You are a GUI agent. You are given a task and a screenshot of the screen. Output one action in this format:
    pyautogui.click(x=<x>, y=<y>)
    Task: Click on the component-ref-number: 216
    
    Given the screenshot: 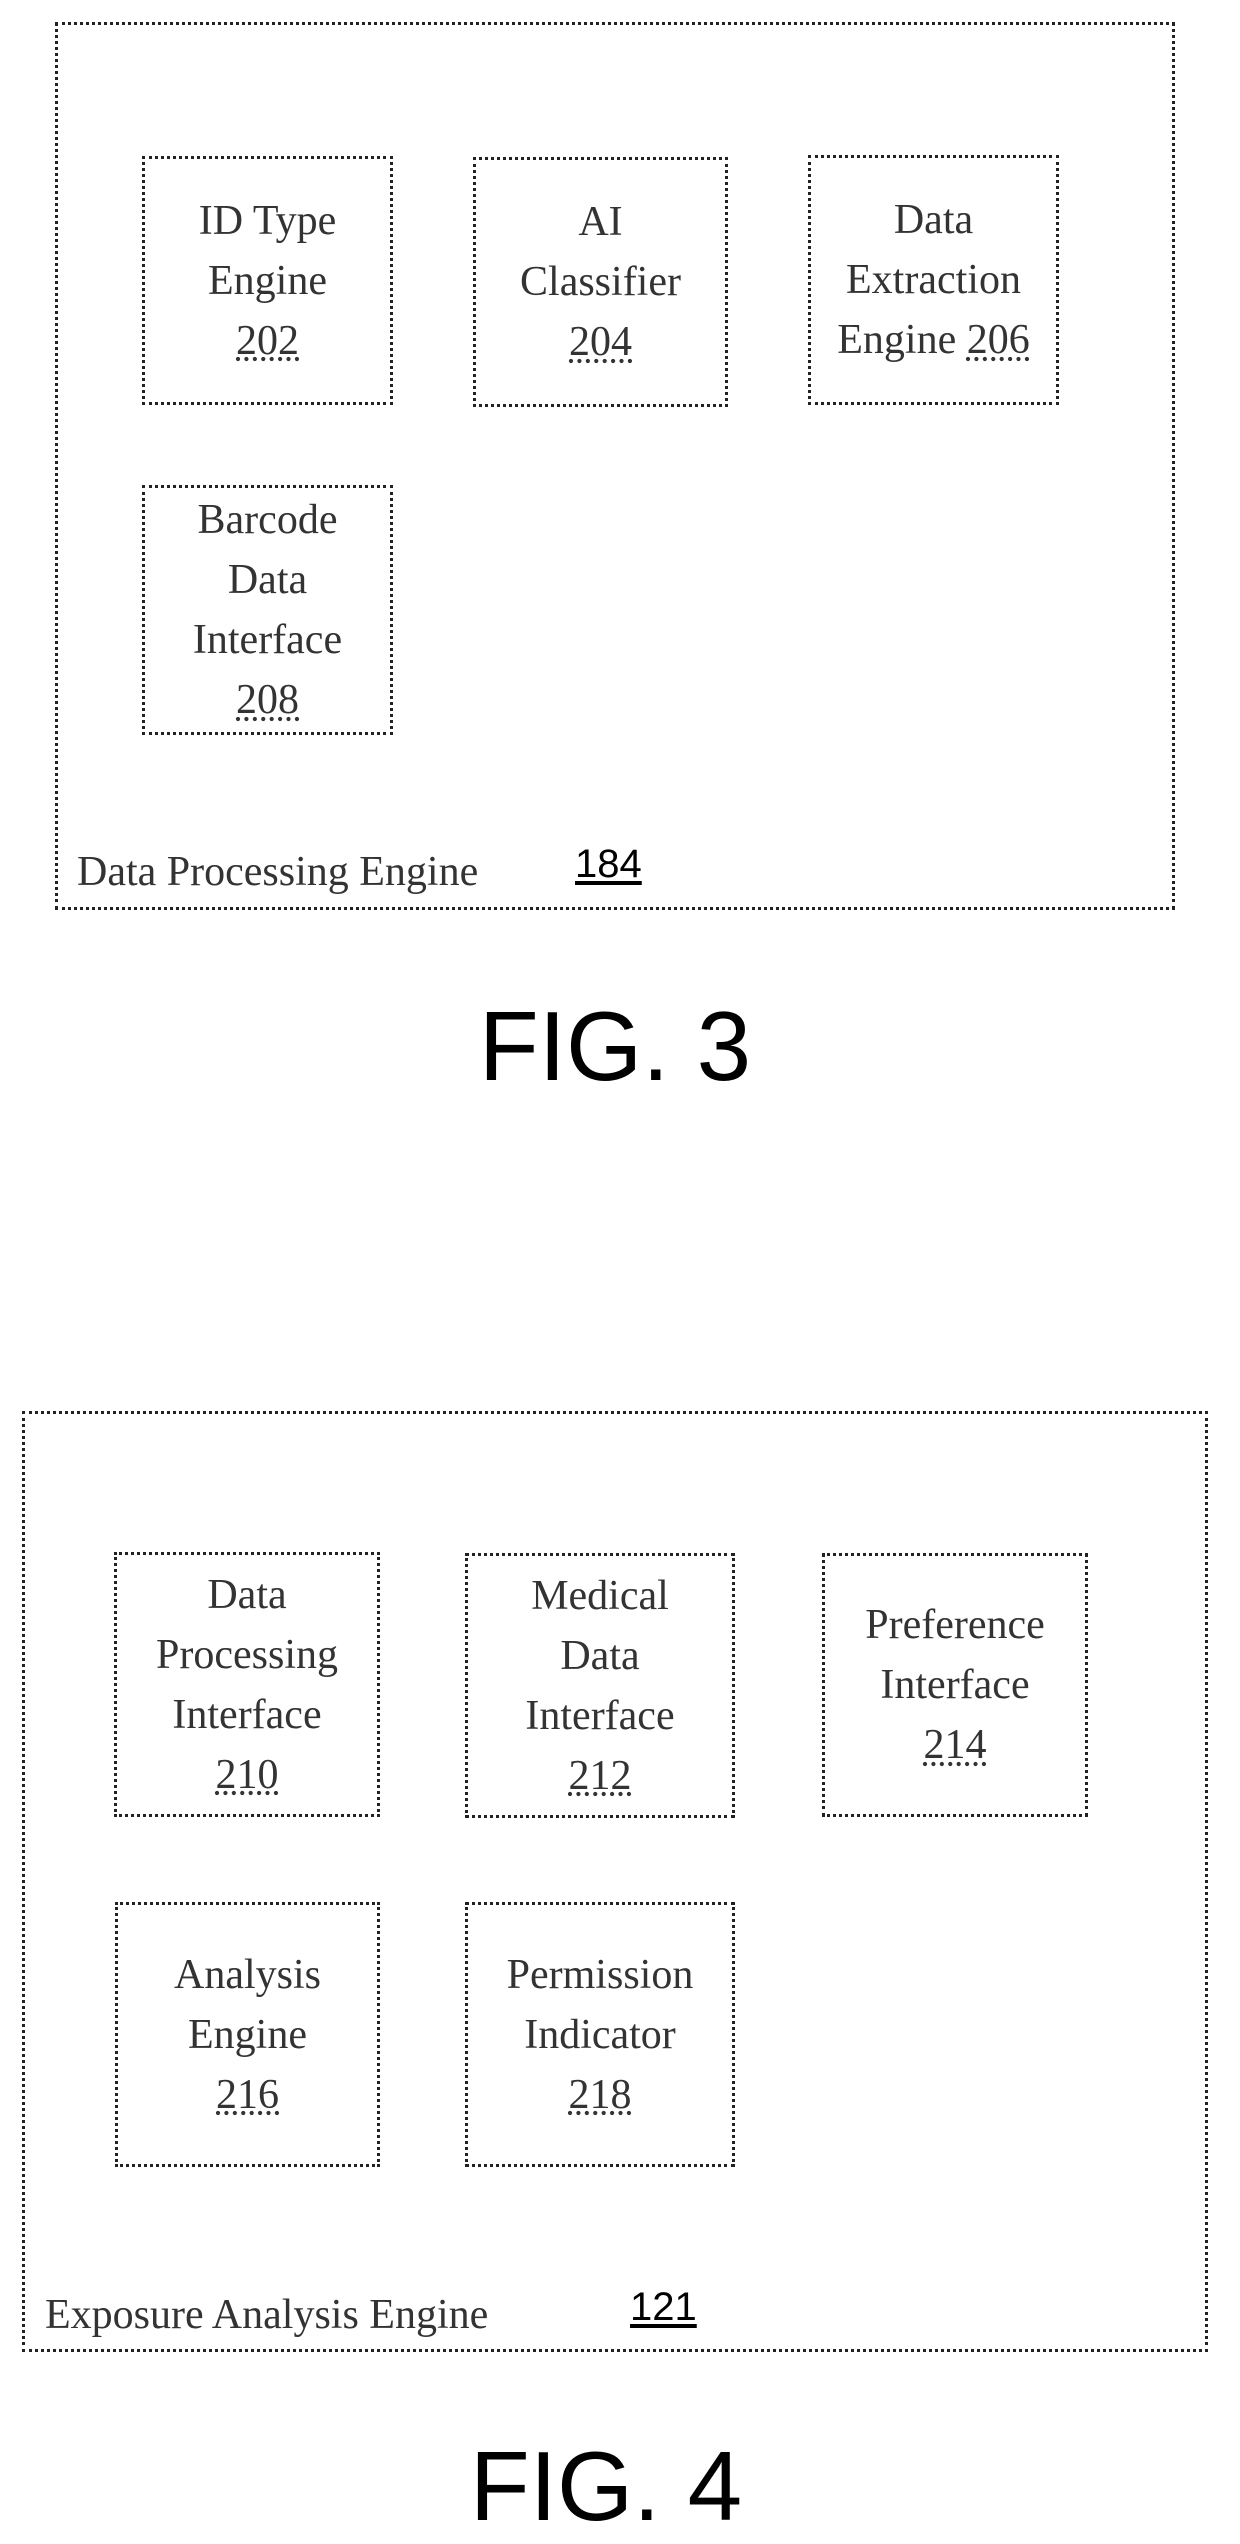 What is the action you would take?
    pyautogui.click(x=247, y=2094)
    